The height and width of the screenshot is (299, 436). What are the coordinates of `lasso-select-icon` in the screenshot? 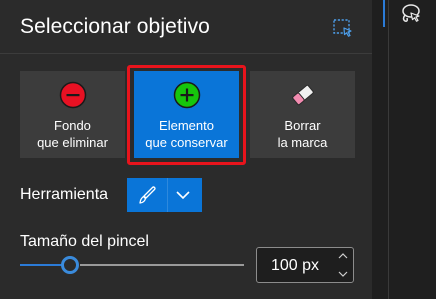 It's located at (410, 14).